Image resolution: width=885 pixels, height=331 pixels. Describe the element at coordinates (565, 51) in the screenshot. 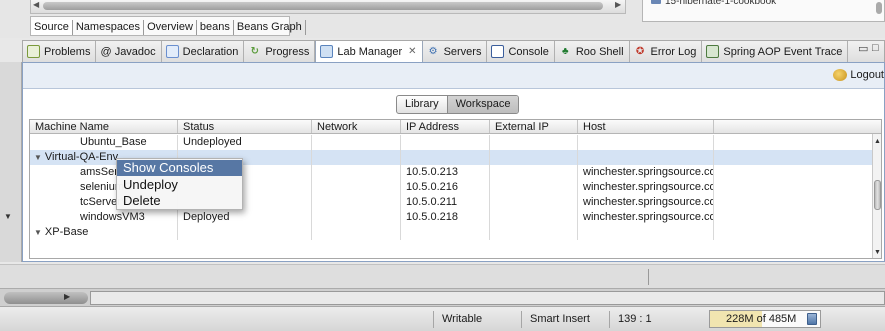

I see `roo-shell-icon: ♣` at that location.